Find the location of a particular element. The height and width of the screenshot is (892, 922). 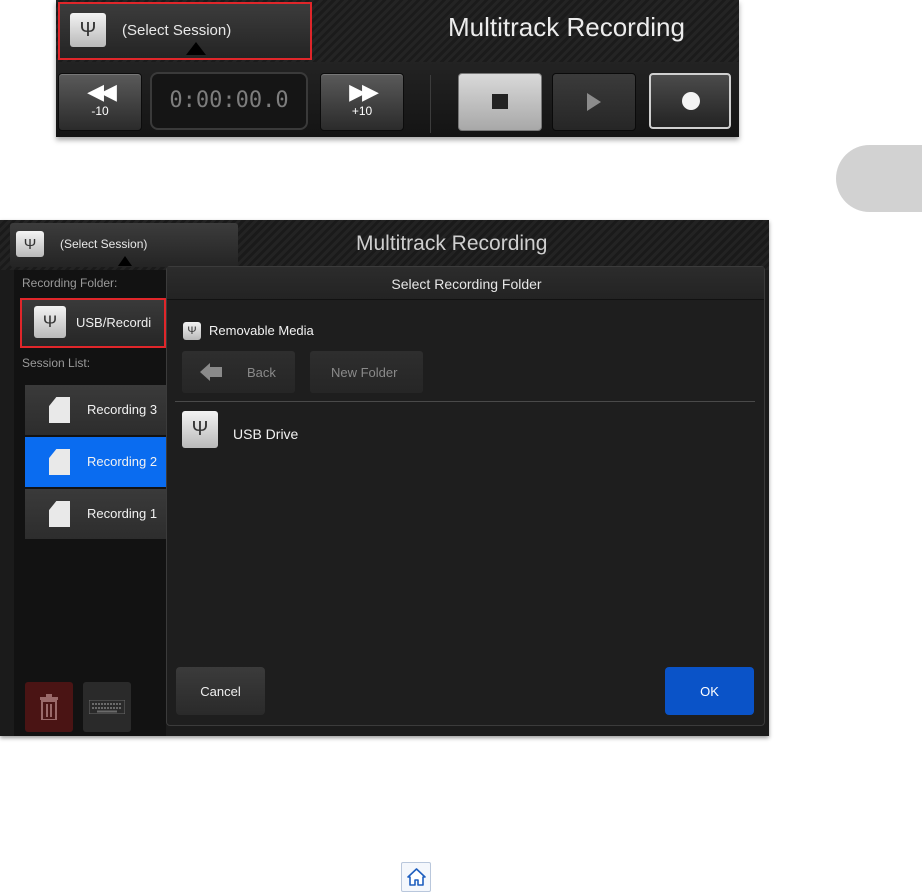

select-session-label-2: (Select Session) is located at coordinates (104, 244).